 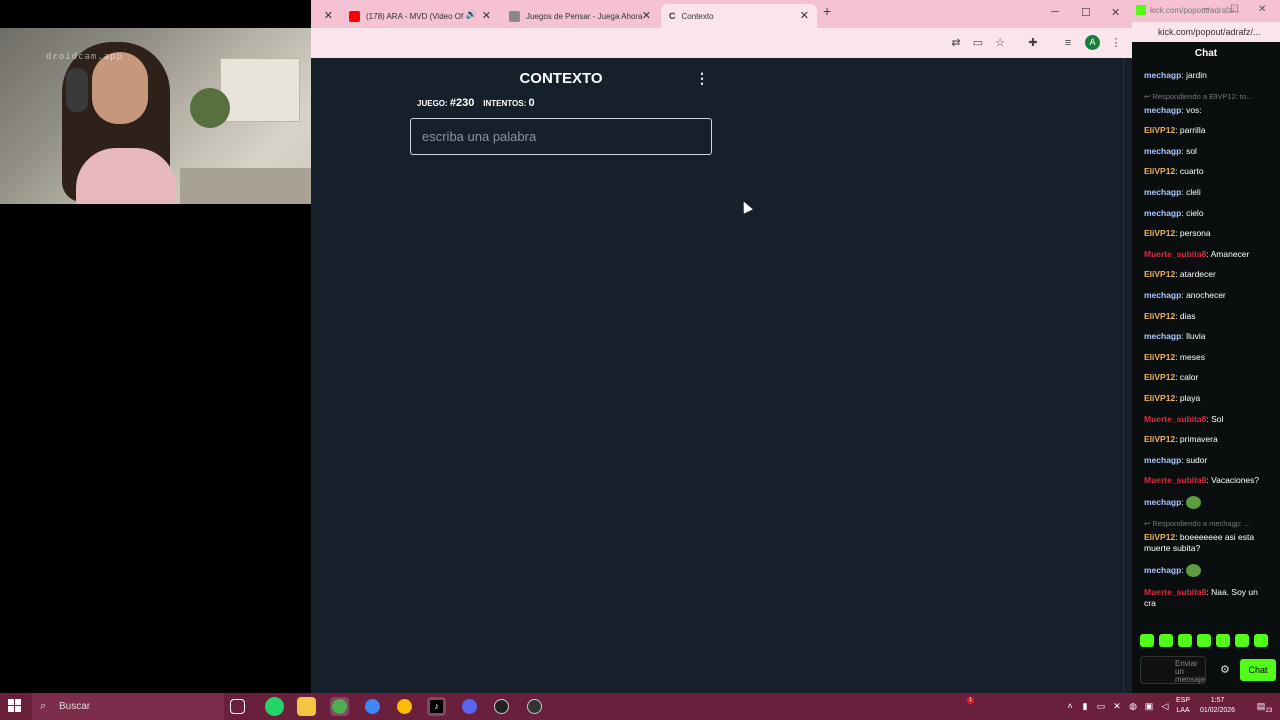 What do you see at coordinates (1000, 43) in the screenshot?
I see `bookmark-star-icon: ☆` at bounding box center [1000, 43].